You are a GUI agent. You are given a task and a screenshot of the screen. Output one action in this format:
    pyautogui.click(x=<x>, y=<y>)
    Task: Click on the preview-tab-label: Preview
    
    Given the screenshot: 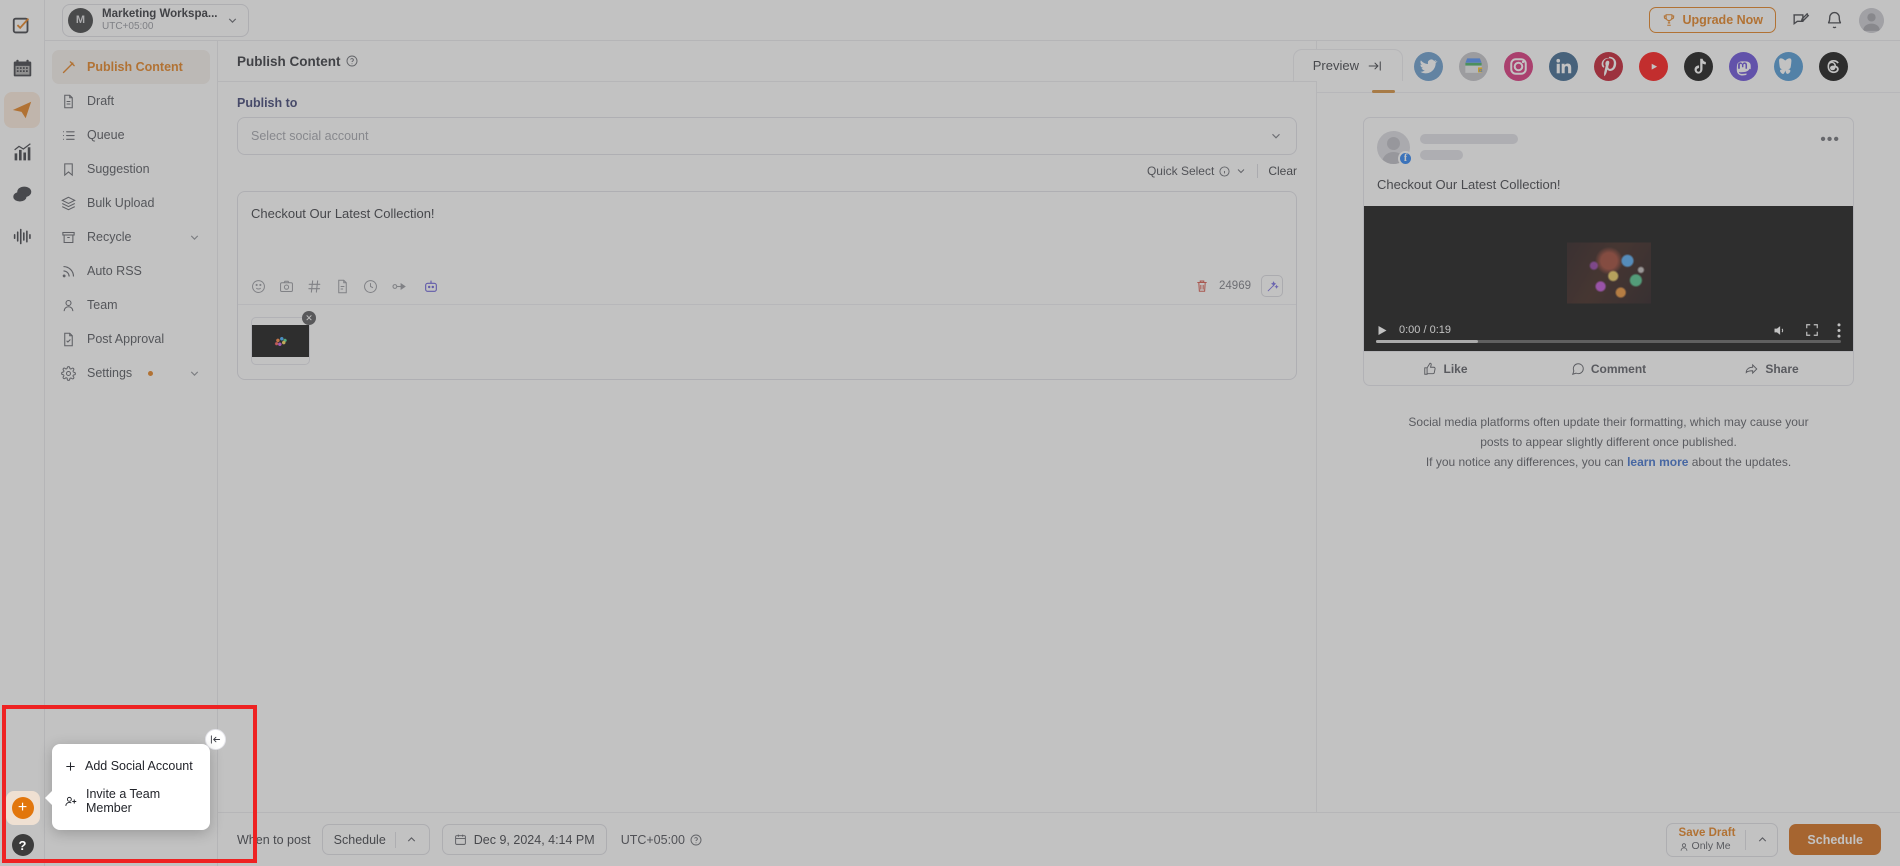 What is the action you would take?
    pyautogui.click(x=1335, y=65)
    